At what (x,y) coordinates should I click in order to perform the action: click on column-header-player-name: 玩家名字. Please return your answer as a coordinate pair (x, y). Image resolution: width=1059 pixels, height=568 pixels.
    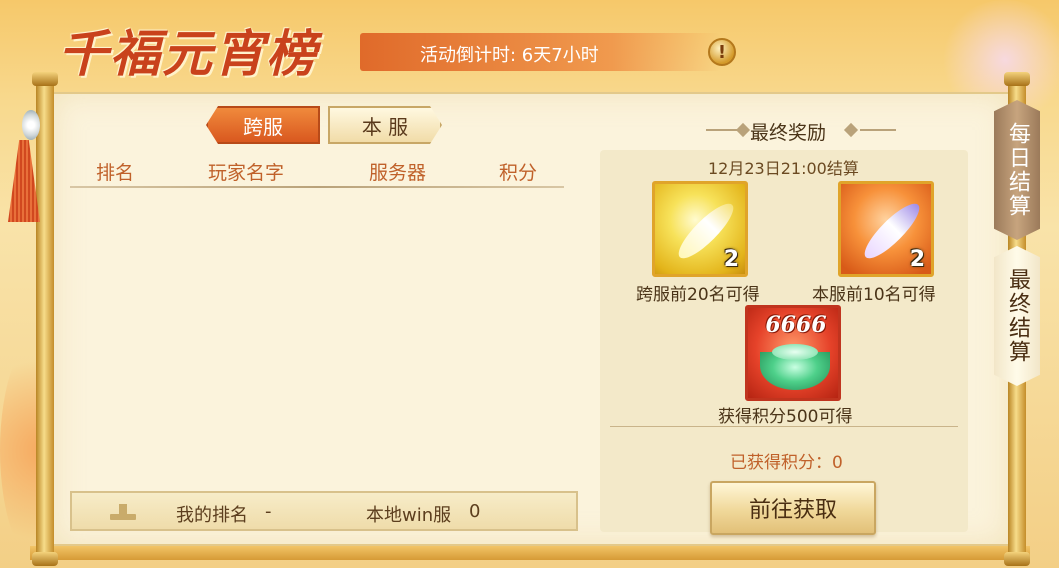
    Looking at the image, I should click on (246, 173).